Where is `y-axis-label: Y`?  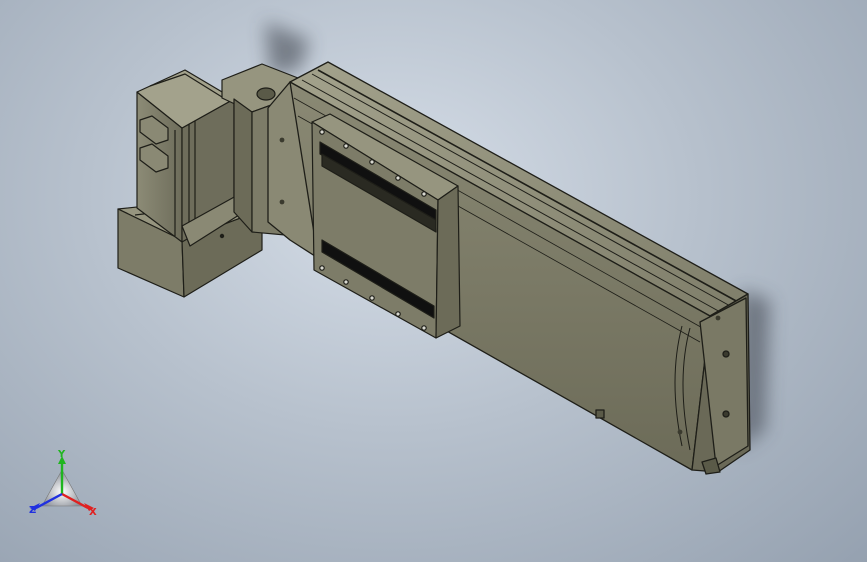
y-axis-label: Y is located at coordinates (62, 454).